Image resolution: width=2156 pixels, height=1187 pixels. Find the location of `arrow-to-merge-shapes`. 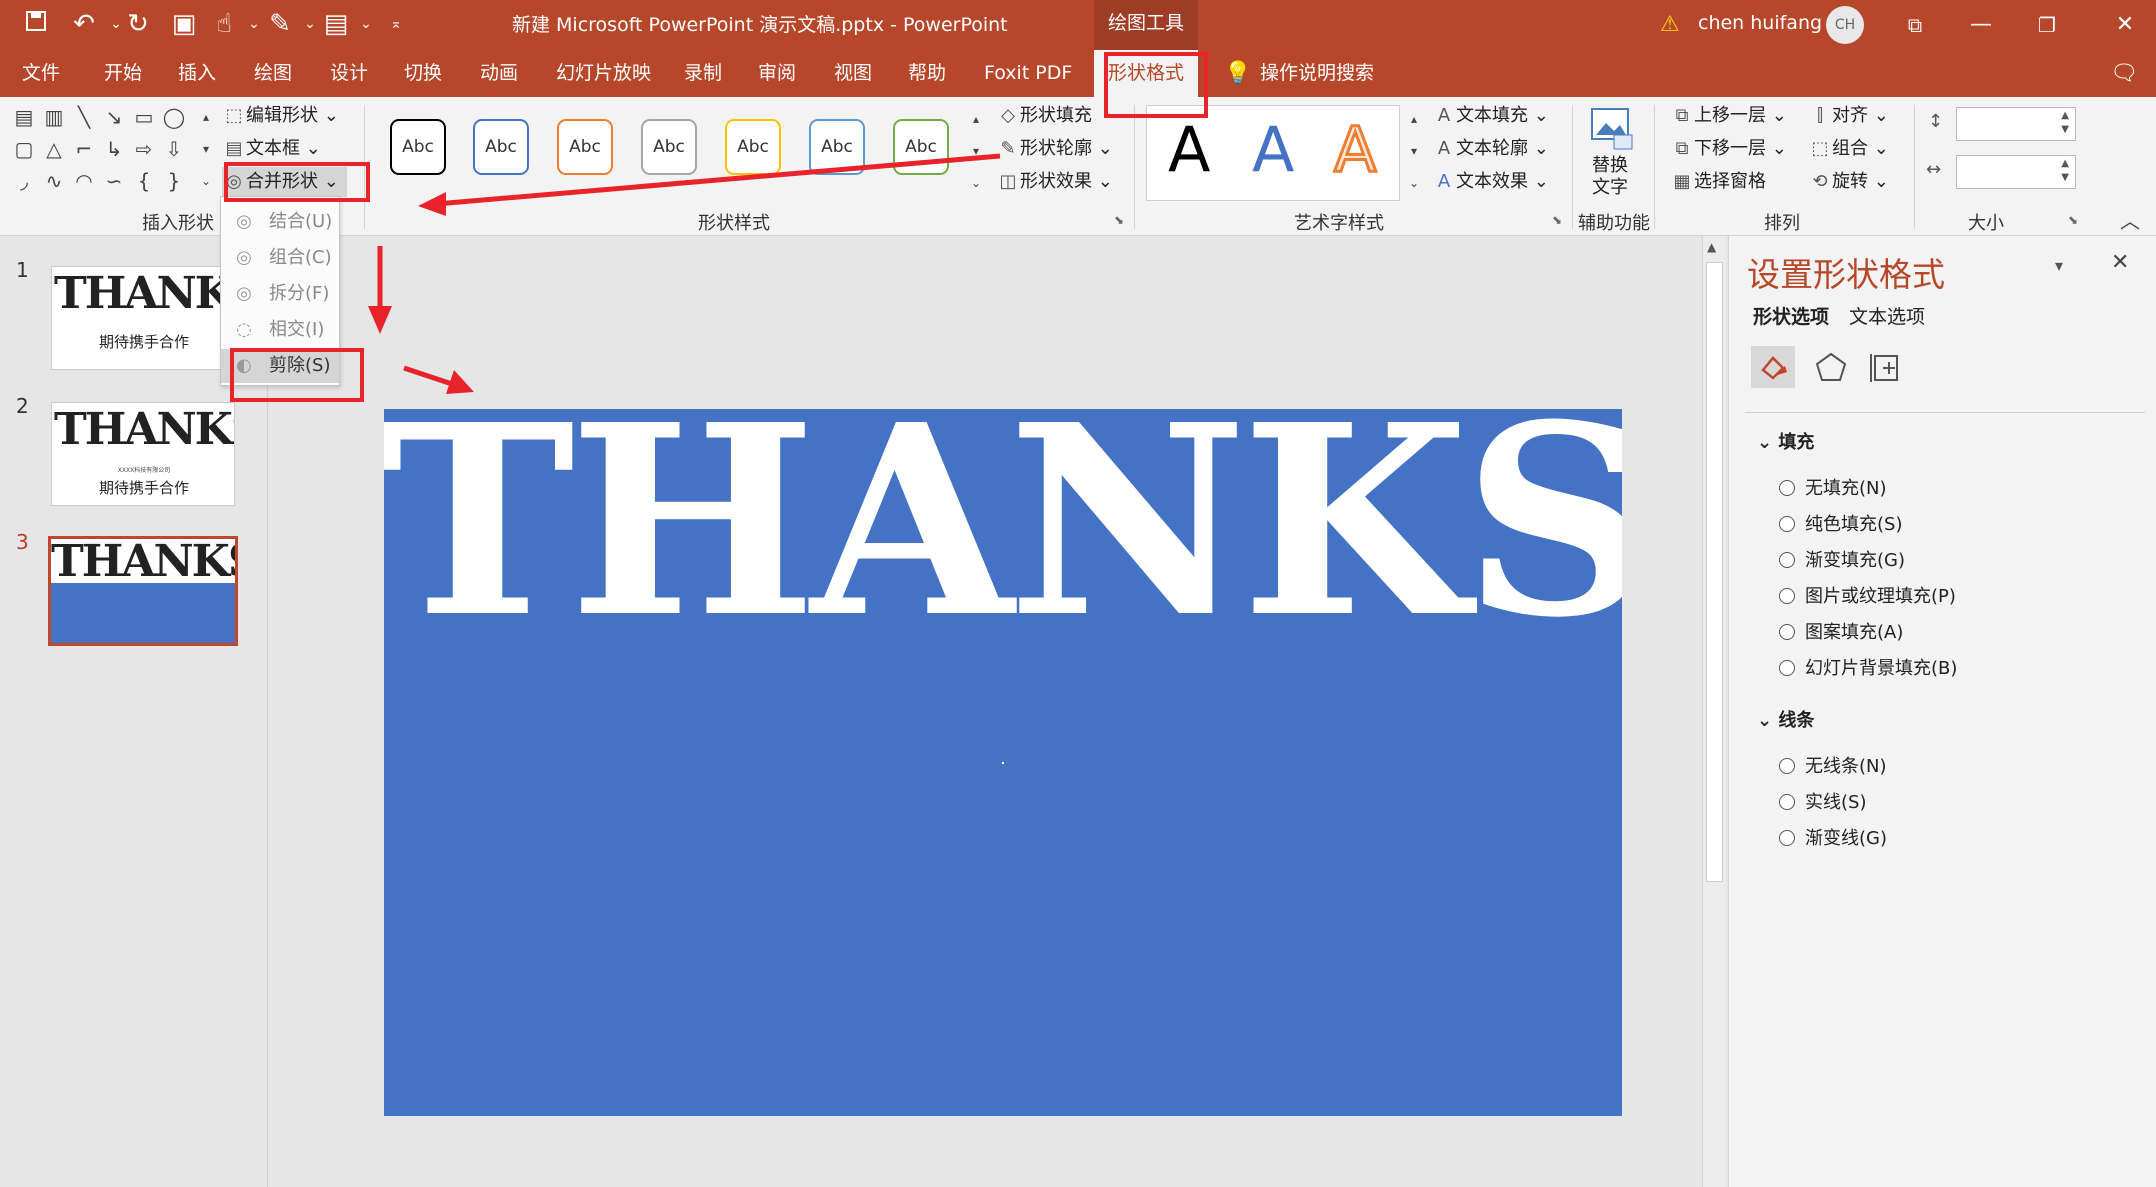

arrow-to-merge-shapes is located at coordinates (718, 180).